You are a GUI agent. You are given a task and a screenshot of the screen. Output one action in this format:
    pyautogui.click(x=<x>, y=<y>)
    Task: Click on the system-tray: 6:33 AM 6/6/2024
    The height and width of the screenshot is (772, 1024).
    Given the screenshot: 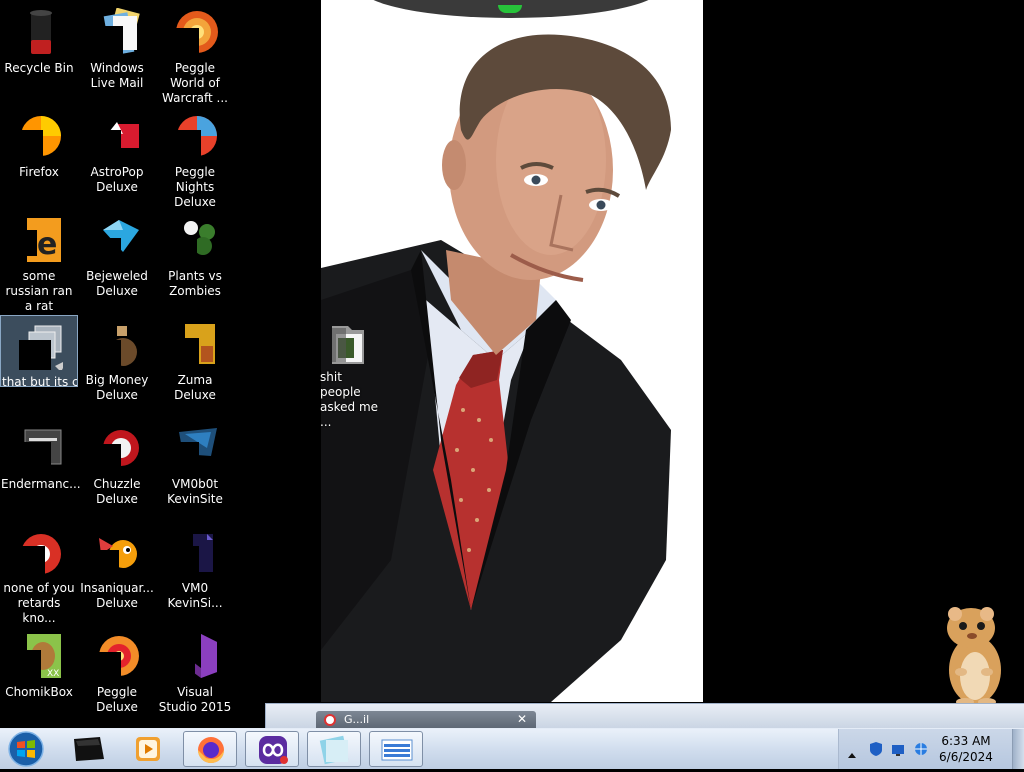 What is the action you would take?
    pyautogui.click(x=931, y=749)
    